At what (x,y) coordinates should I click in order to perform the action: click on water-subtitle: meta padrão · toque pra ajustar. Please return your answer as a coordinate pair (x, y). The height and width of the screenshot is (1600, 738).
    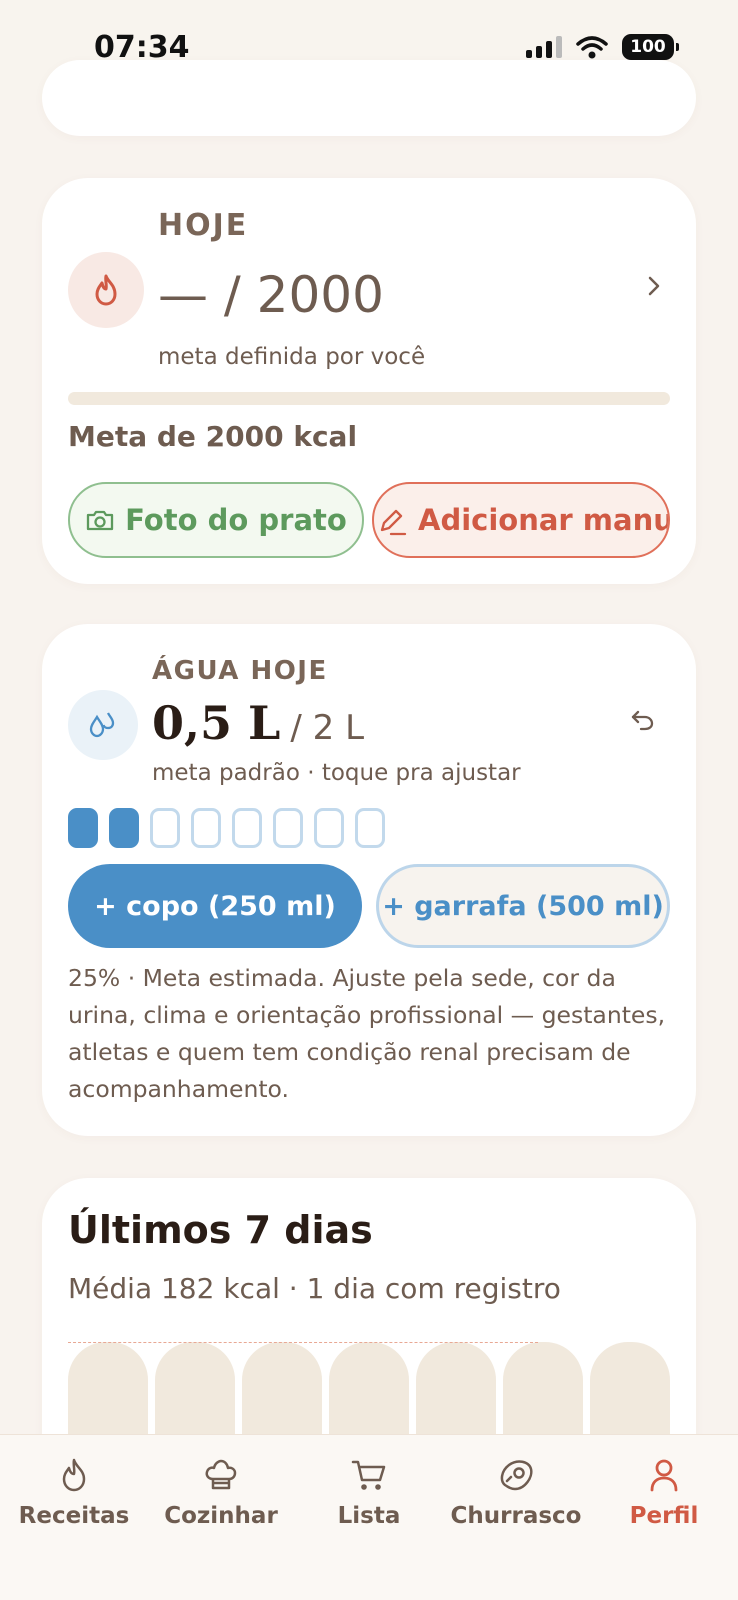
    Looking at the image, I should click on (336, 773).